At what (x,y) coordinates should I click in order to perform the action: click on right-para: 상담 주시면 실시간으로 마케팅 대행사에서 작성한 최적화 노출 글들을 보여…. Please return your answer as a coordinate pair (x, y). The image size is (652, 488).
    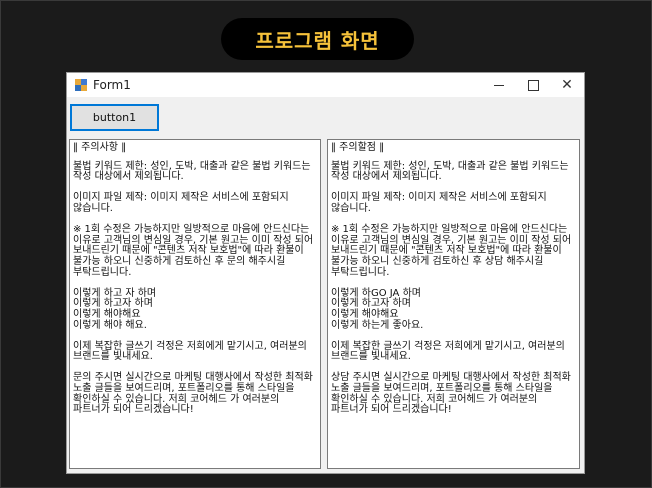
    Looking at the image, I should click on (451, 394).